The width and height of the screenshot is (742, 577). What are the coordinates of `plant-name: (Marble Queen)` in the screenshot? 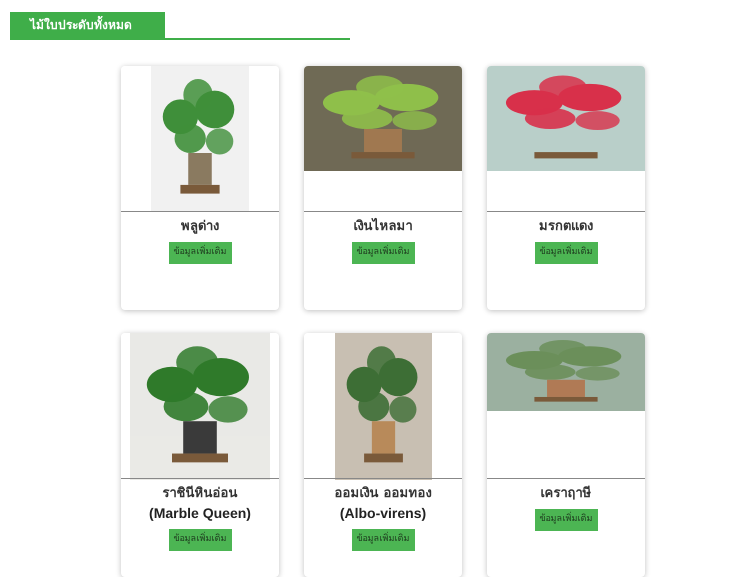 It's located at (200, 513).